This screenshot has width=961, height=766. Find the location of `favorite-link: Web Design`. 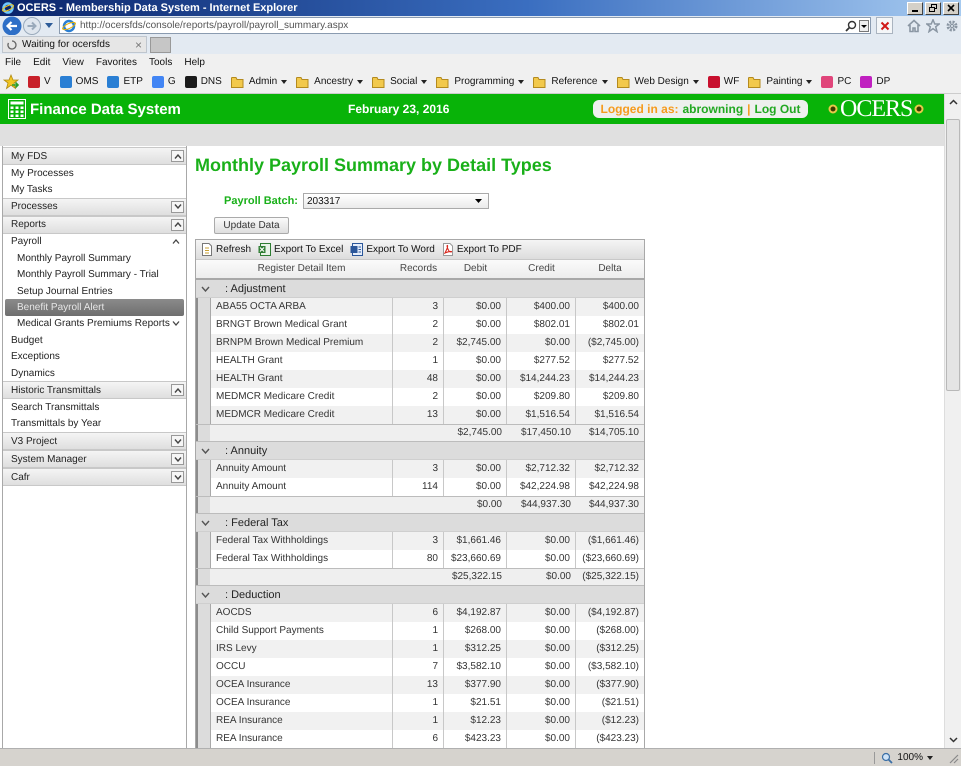

favorite-link: Web Design is located at coordinates (657, 82).